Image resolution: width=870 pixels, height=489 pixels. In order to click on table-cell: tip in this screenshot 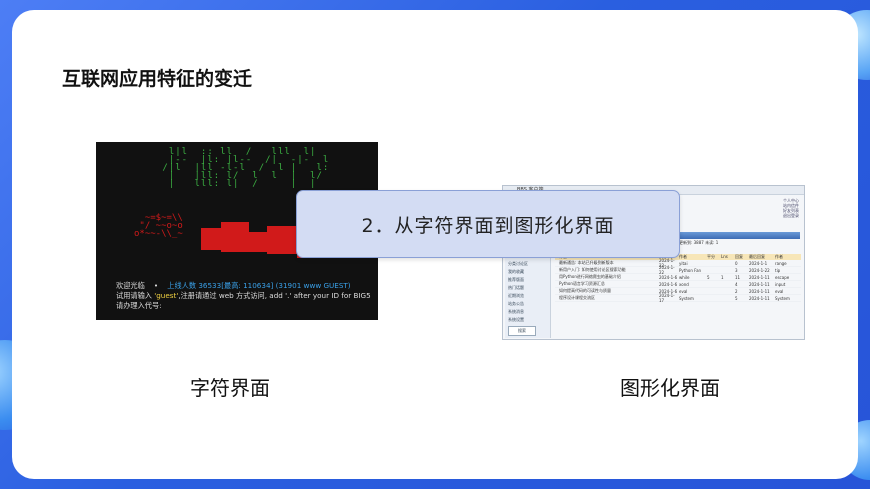, I will do `click(778, 270)`.